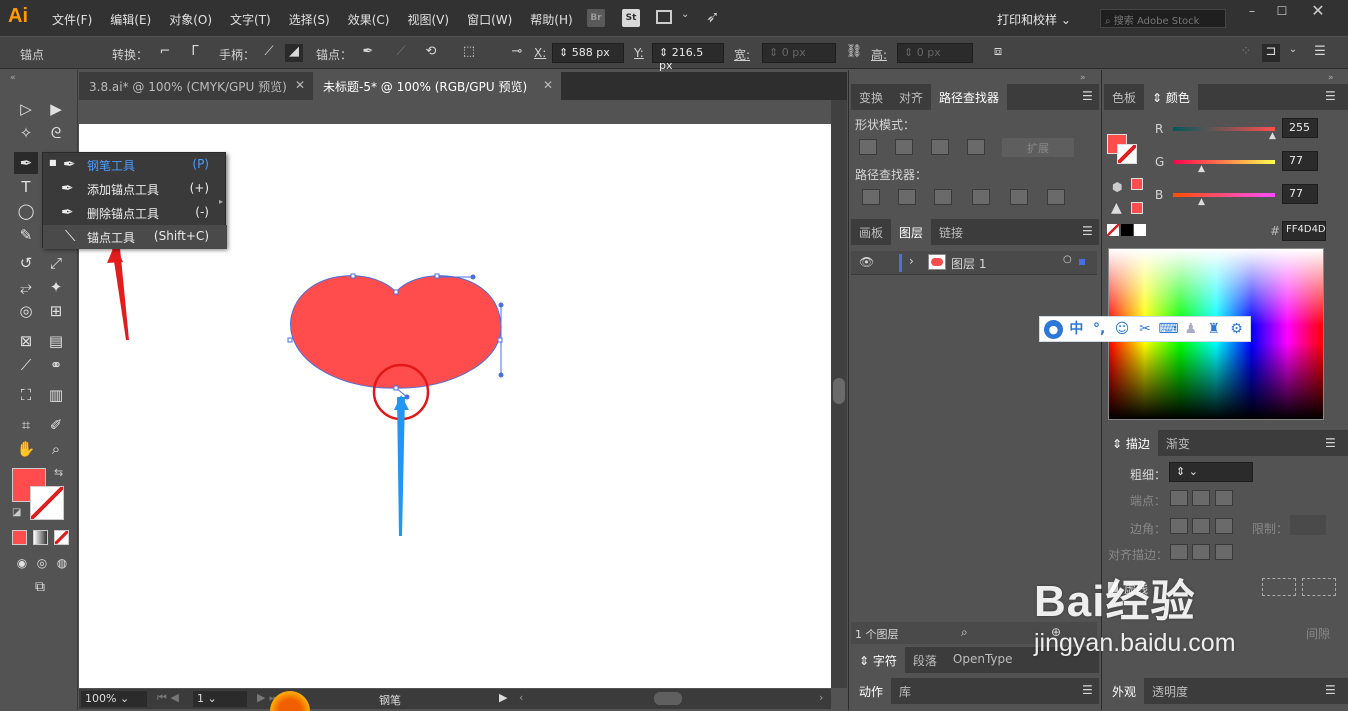 Image resolution: width=1348 pixels, height=711 pixels. Describe the element at coordinates (878, 660) in the screenshot. I see `tab-character: ⇕ 字符` at that location.